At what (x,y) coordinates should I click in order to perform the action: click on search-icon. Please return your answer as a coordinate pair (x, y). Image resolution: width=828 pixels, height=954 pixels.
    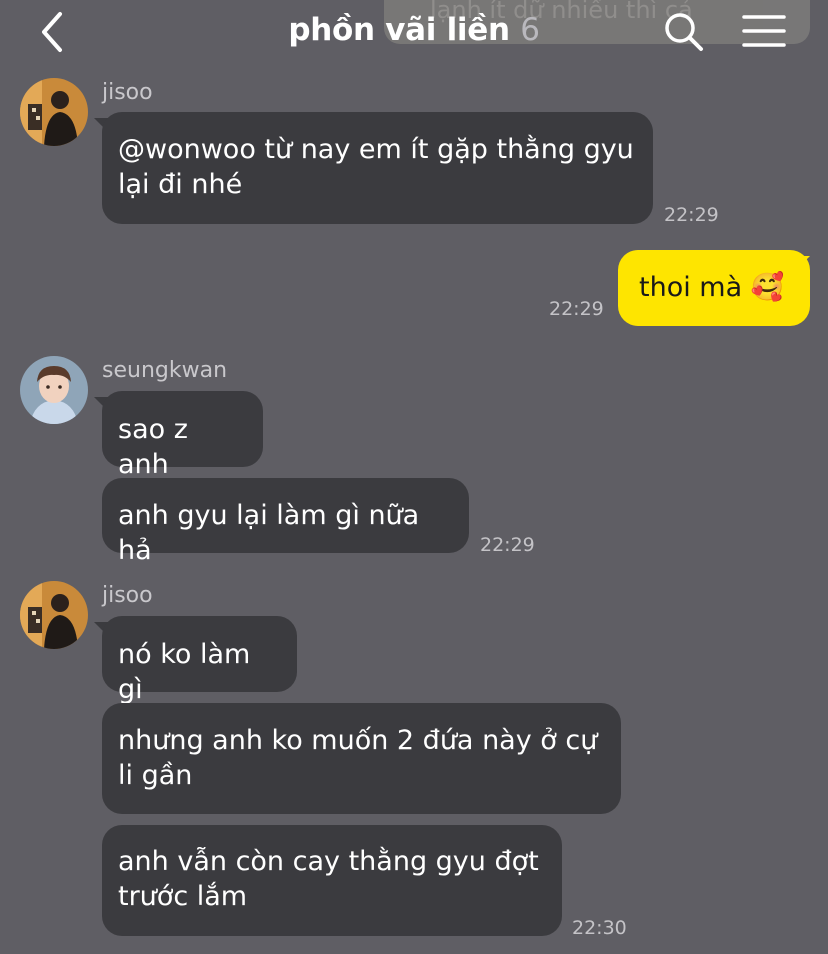
    Looking at the image, I should click on (684, 32).